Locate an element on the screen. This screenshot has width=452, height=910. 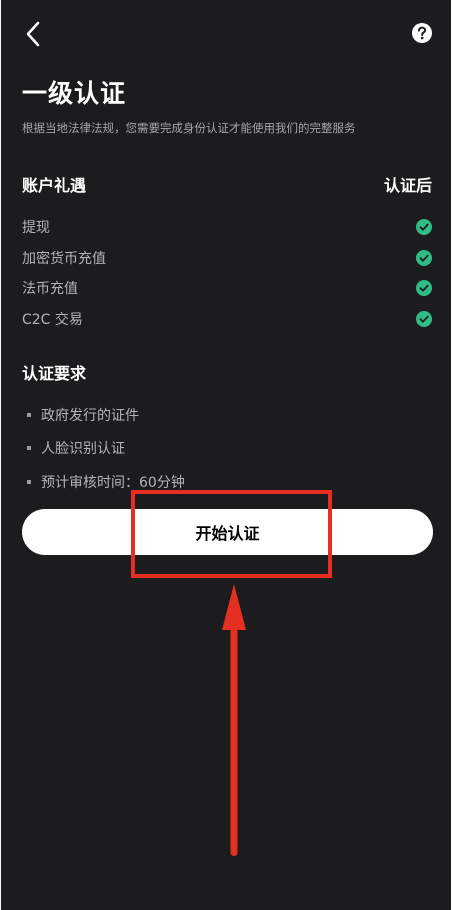
start-verification-button: 开始认证 is located at coordinates (227, 532).